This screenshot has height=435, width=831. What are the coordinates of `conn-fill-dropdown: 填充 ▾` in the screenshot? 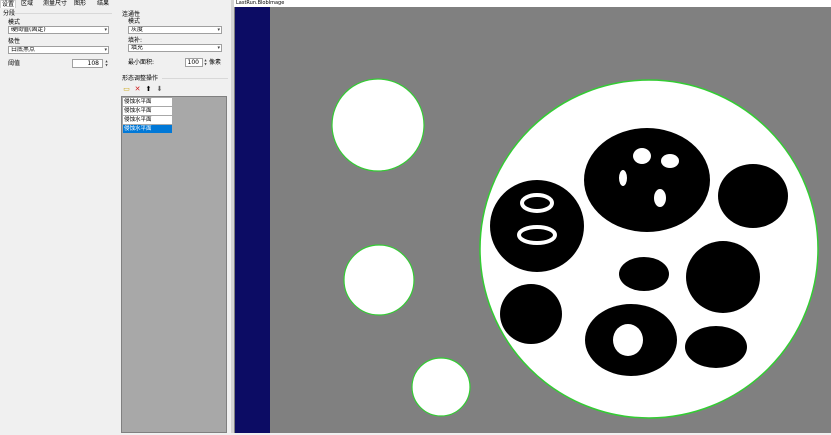 It's located at (175, 48).